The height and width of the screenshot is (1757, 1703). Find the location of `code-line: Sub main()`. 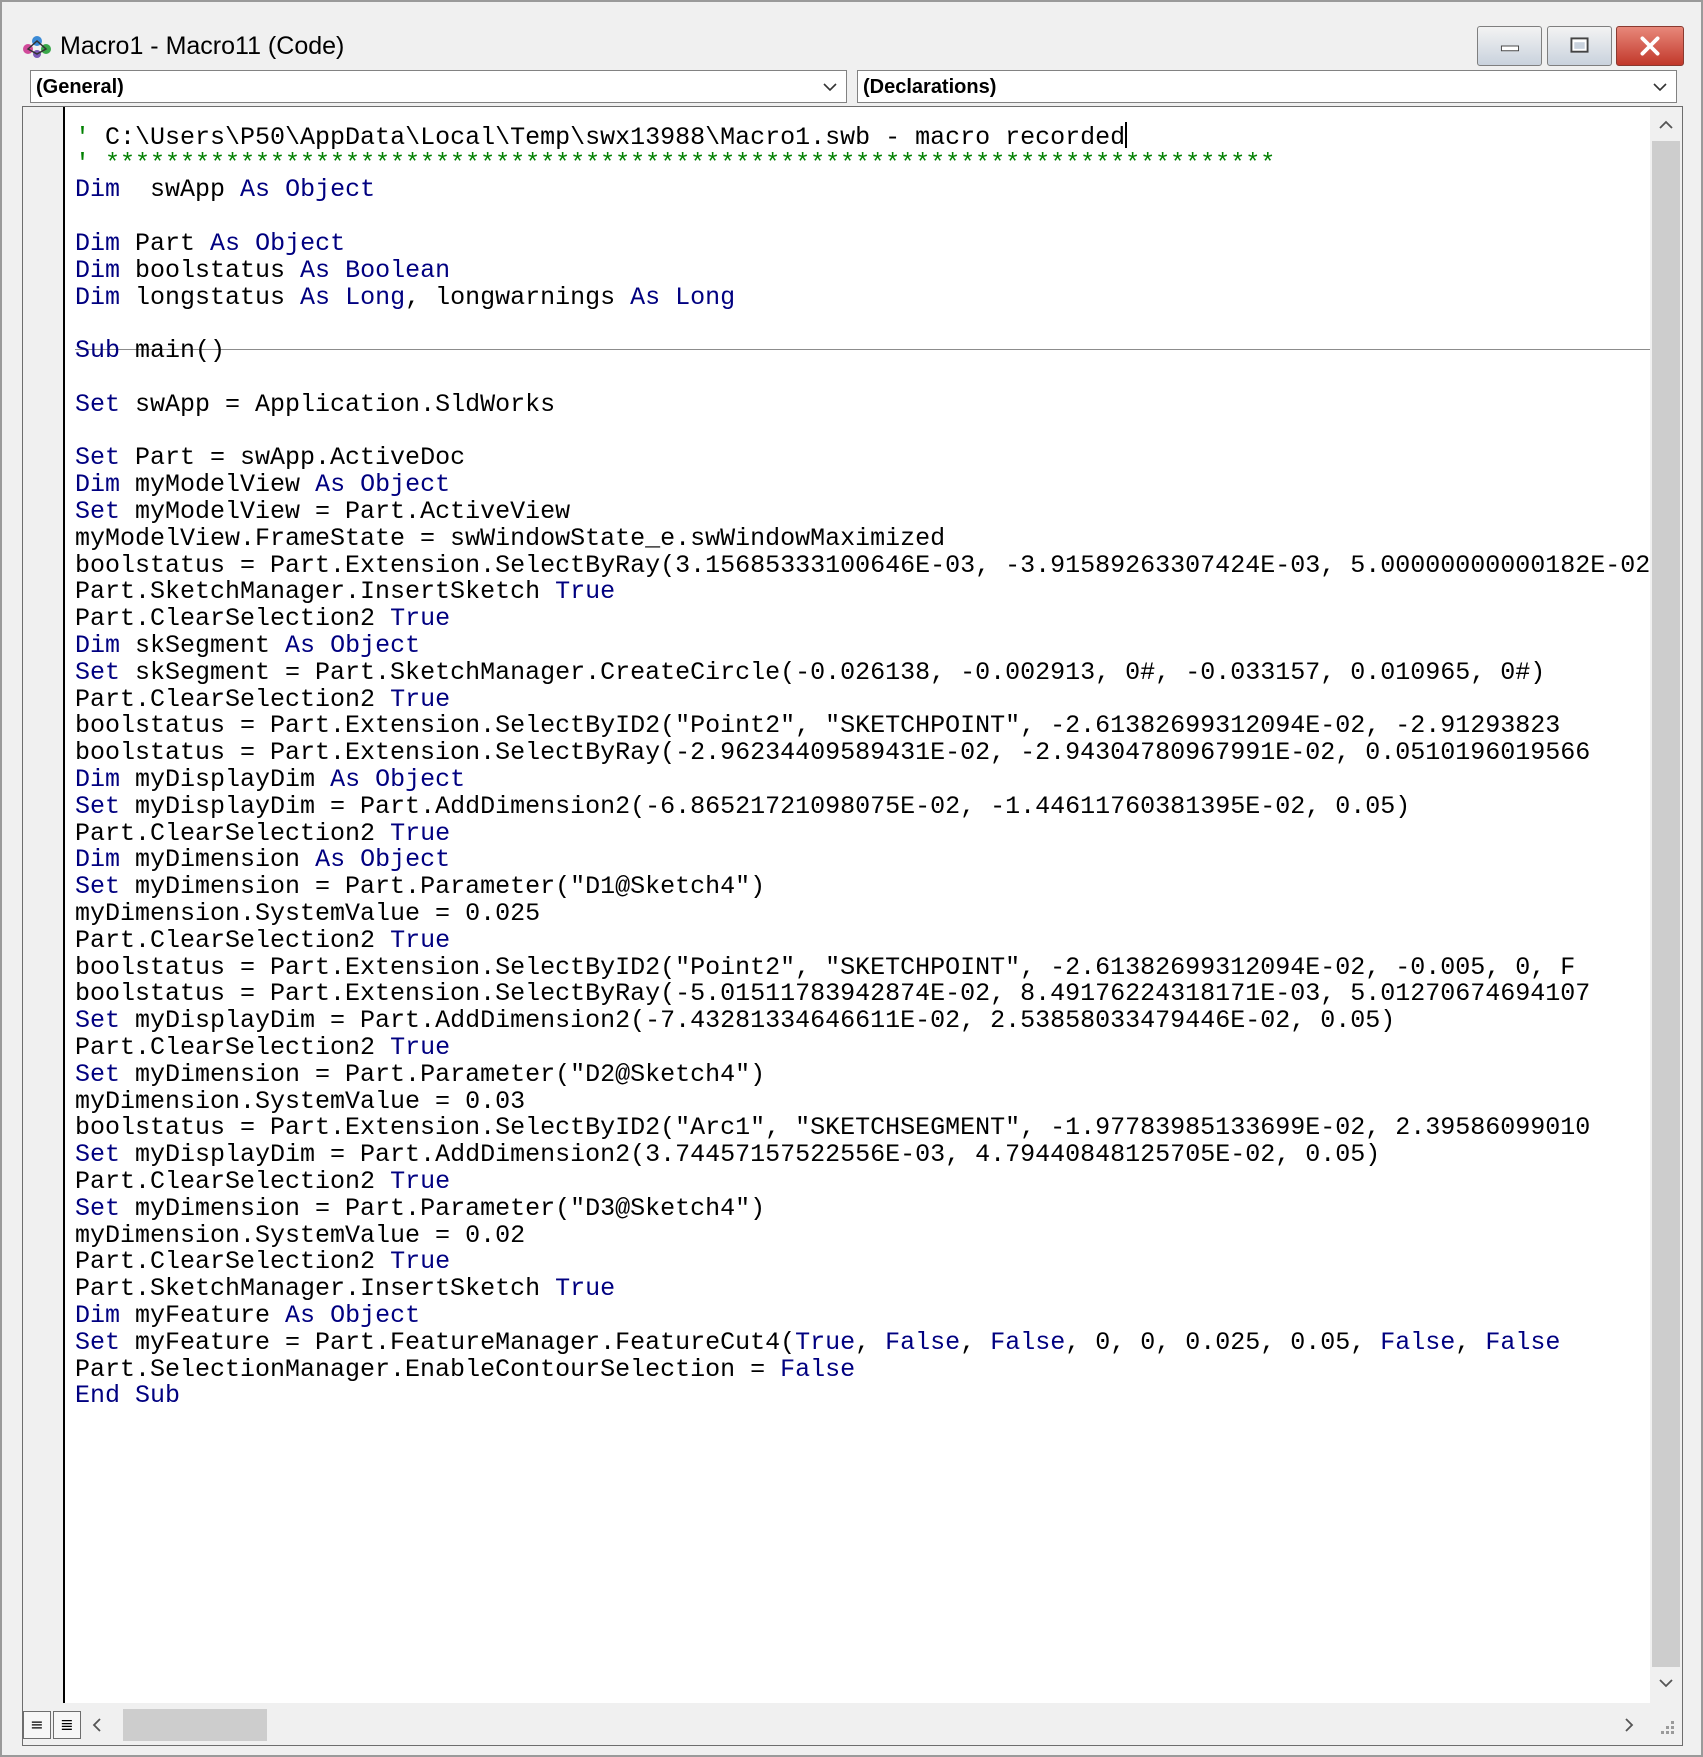

code-line: Sub main() is located at coordinates (150, 351).